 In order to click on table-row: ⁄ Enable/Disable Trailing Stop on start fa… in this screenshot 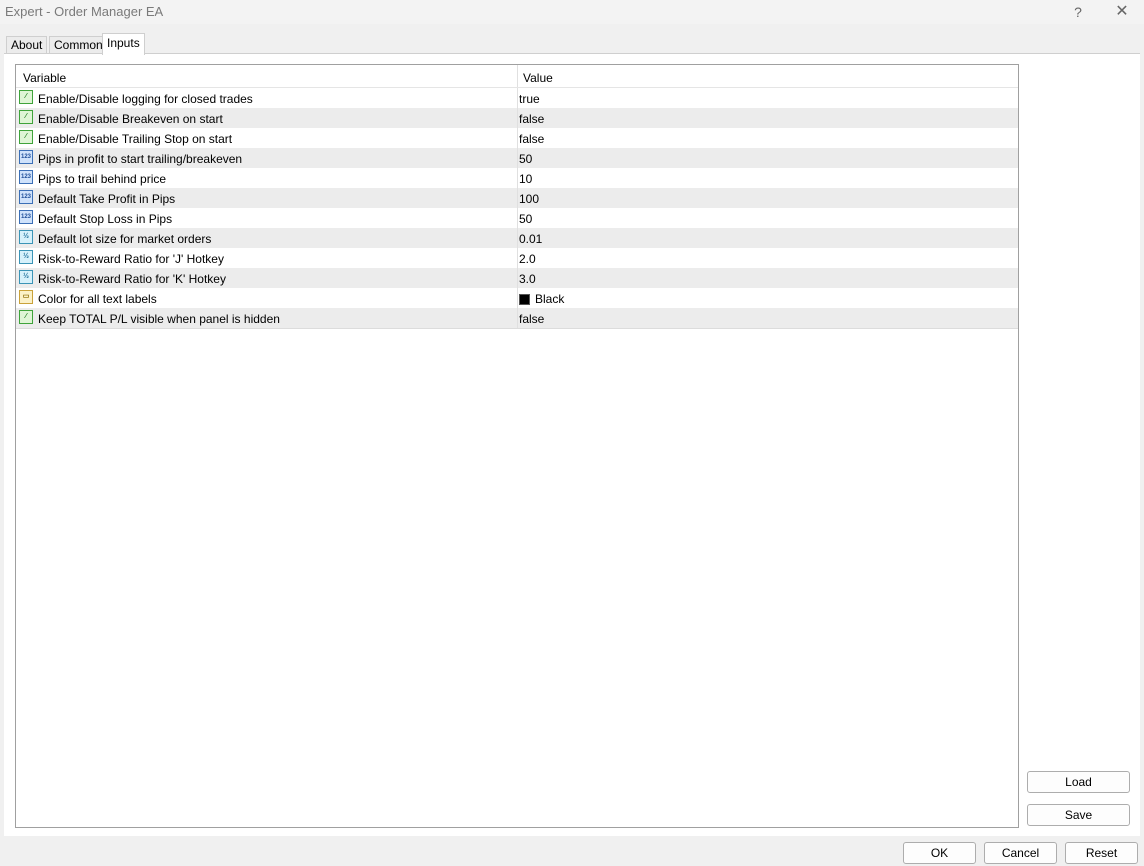, I will do `click(517, 138)`.